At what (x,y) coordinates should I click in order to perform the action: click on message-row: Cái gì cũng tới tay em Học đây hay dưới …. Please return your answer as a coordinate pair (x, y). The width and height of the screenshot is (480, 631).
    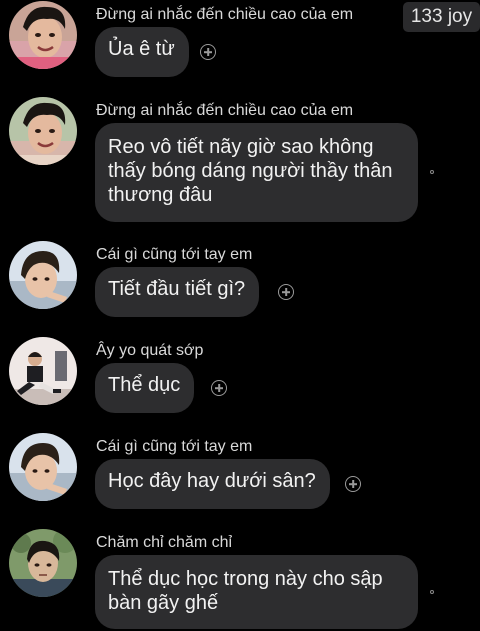
    Looking at the image, I should click on (240, 477).